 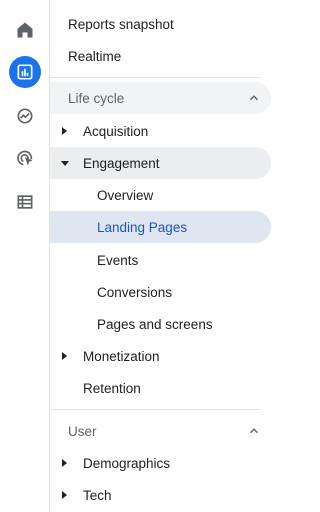 What do you see at coordinates (25, 116) in the screenshot?
I see `explore-icon` at bounding box center [25, 116].